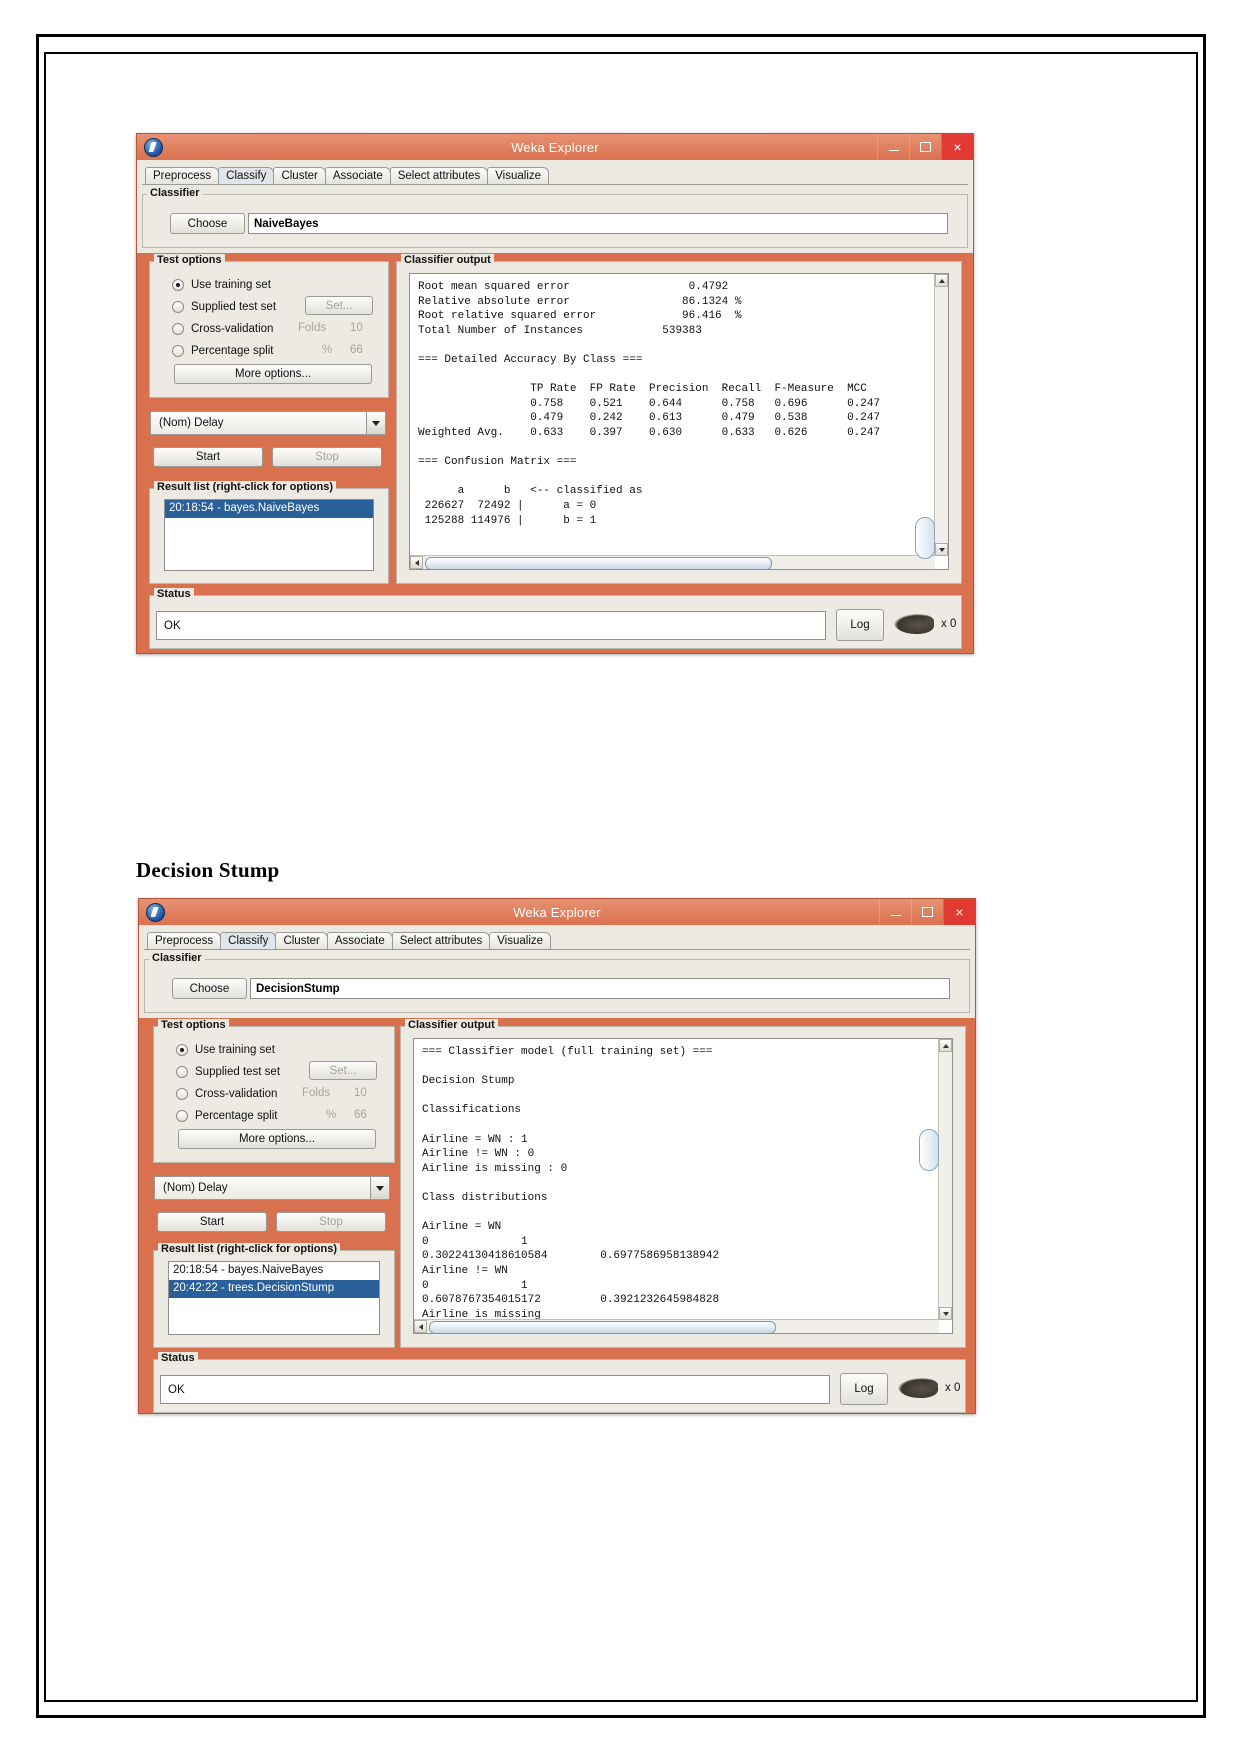  What do you see at coordinates (269, 535) in the screenshot?
I see `result-list: 20:18:54 - bayes.NaiveBayes` at bounding box center [269, 535].